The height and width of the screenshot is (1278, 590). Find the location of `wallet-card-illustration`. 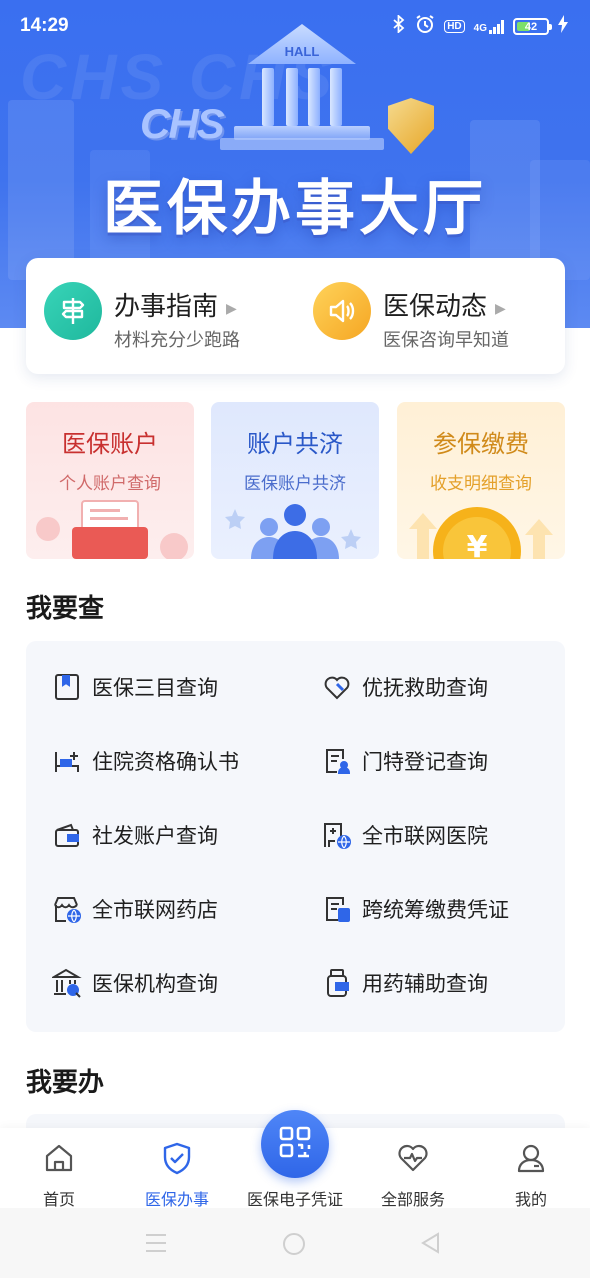

wallet-card-illustration is located at coordinates (112, 529).